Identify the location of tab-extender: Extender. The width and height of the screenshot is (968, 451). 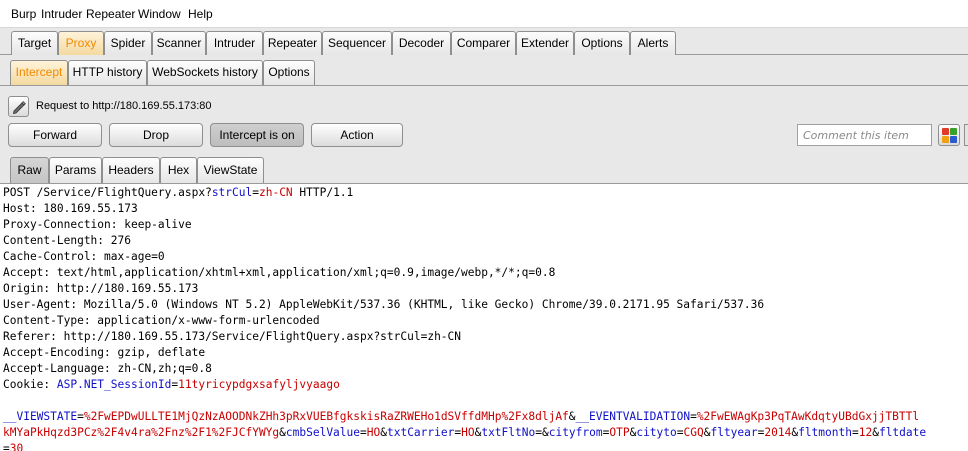
(545, 43).